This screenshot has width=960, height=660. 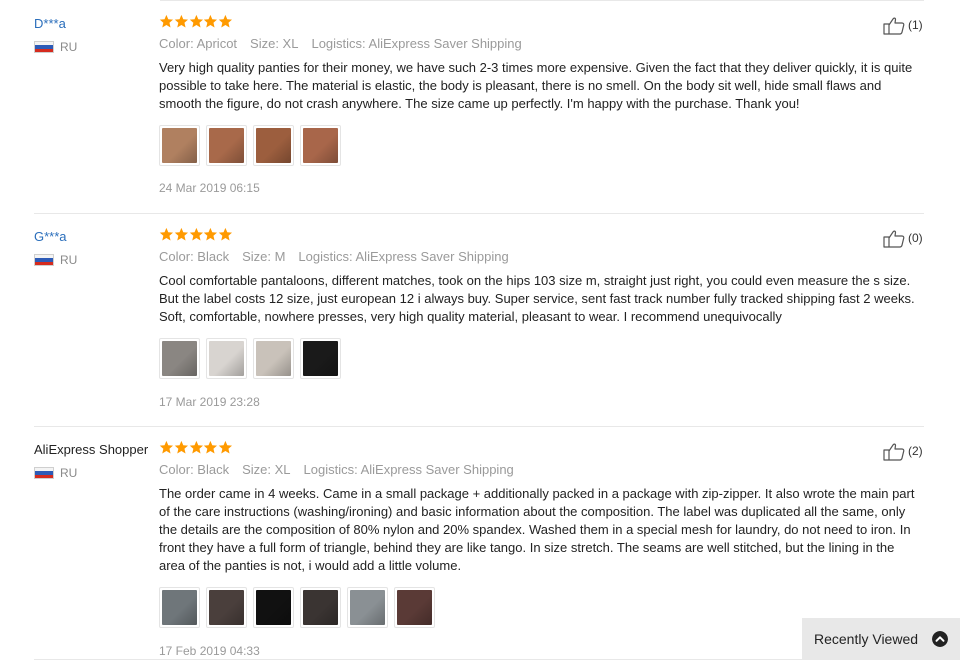 I want to click on helpful-count: (0), so click(x=915, y=238).